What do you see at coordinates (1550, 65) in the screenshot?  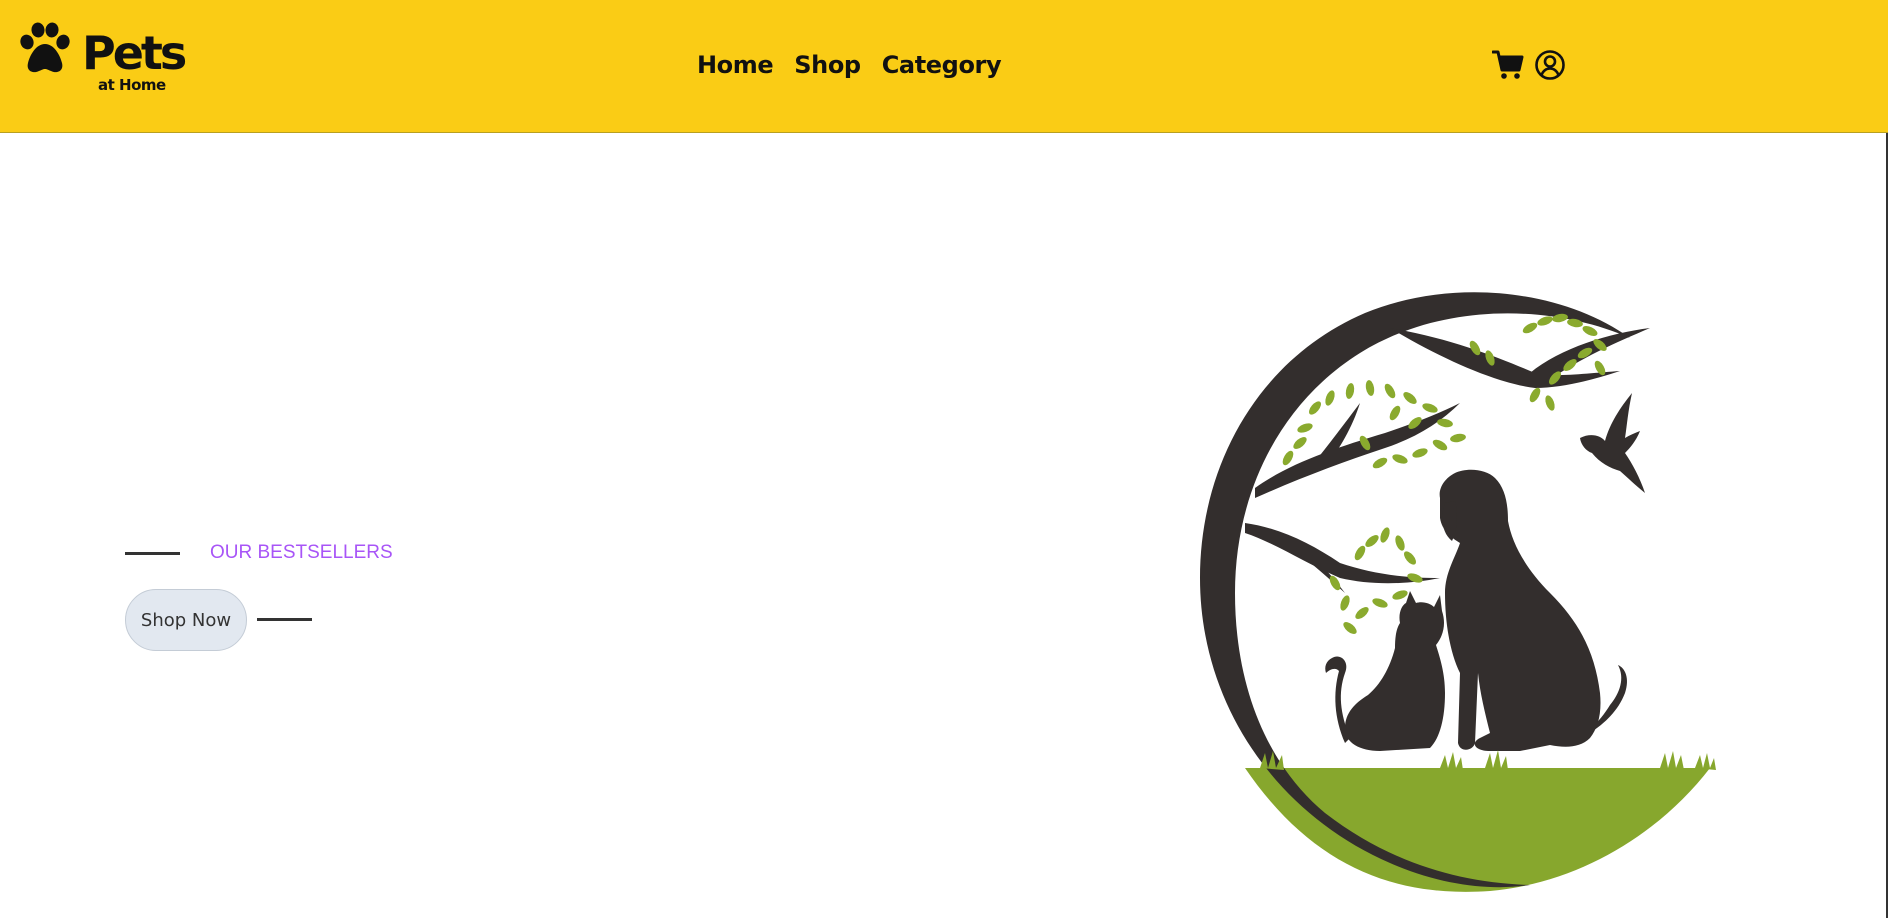 I see `user-circle-icon` at bounding box center [1550, 65].